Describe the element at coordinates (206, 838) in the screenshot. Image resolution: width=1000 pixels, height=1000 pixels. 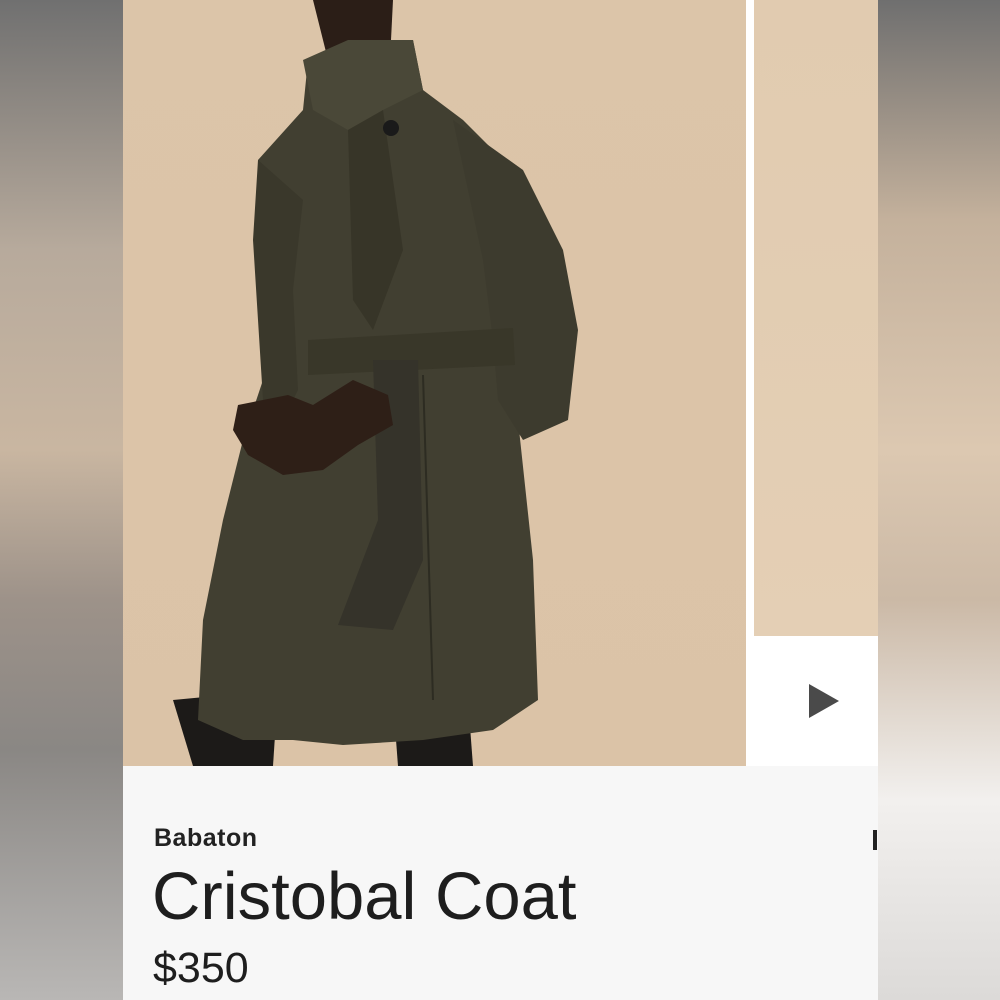
I see `product-brand: Babaton` at that location.